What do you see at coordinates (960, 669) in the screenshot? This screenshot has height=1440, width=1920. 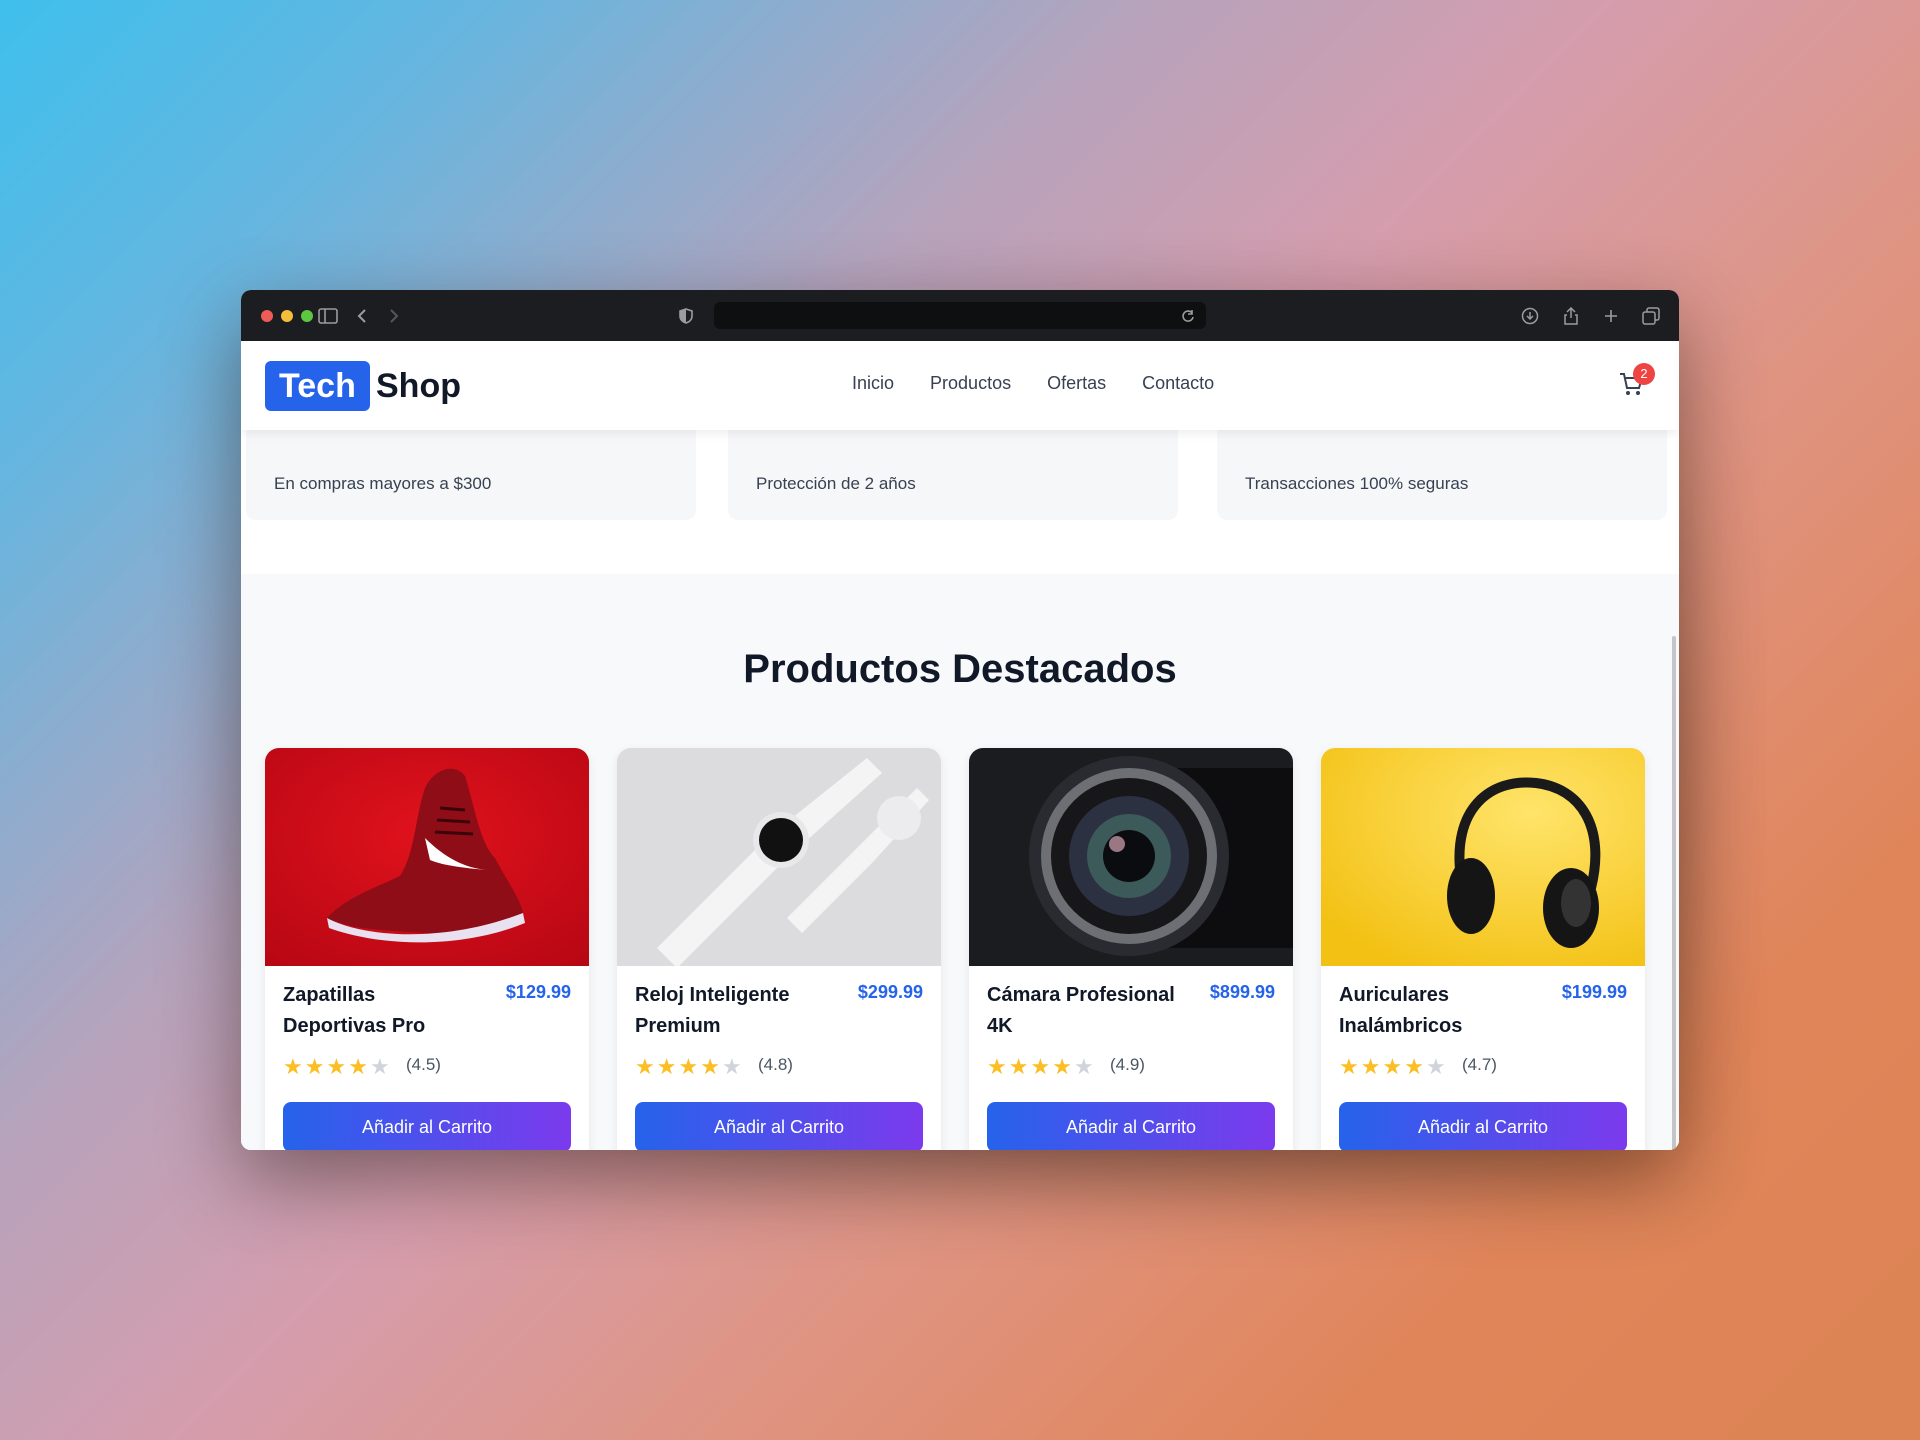 I see `section-title: Productos Destacados` at bounding box center [960, 669].